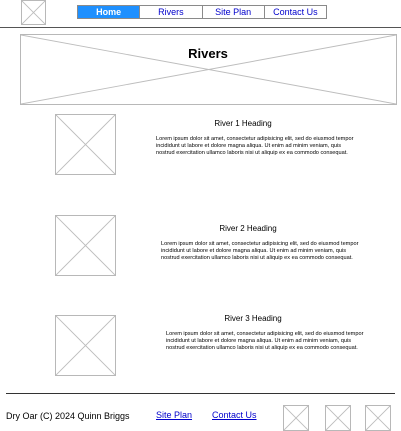  Describe the element at coordinates (253, 318) in the screenshot. I see `river-3-heading: River 3 Heading` at that location.